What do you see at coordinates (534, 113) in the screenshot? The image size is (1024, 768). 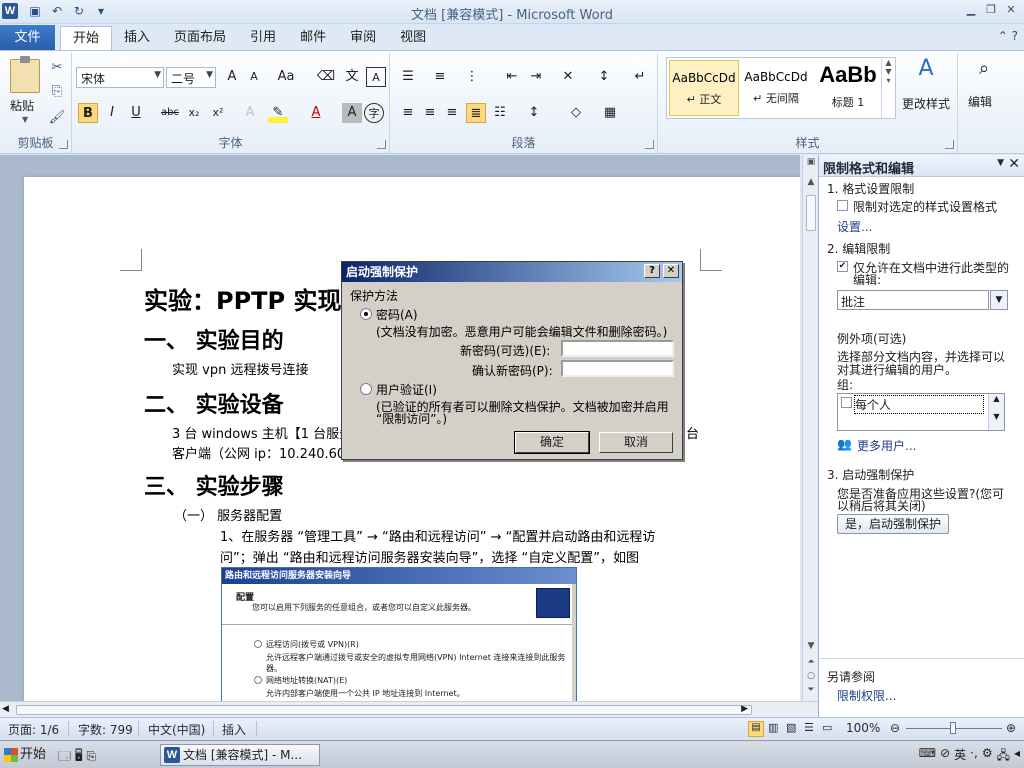 I see `line-spacing-icon: ↕` at bounding box center [534, 113].